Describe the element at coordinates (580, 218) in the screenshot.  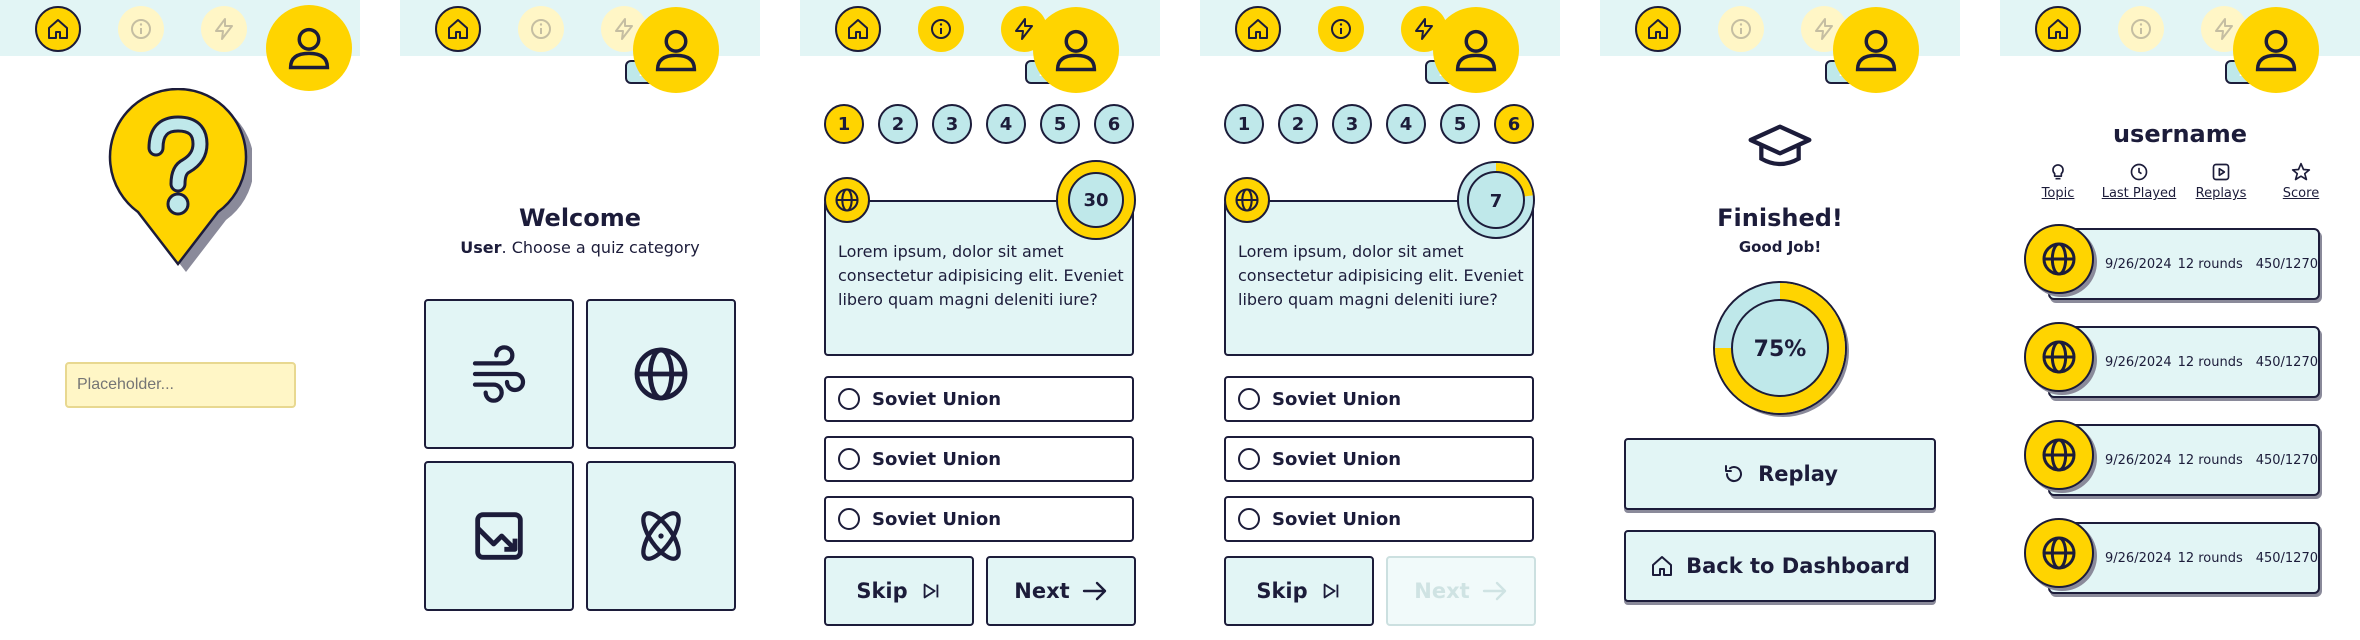
I see `welcome-title: Welcome` at that location.